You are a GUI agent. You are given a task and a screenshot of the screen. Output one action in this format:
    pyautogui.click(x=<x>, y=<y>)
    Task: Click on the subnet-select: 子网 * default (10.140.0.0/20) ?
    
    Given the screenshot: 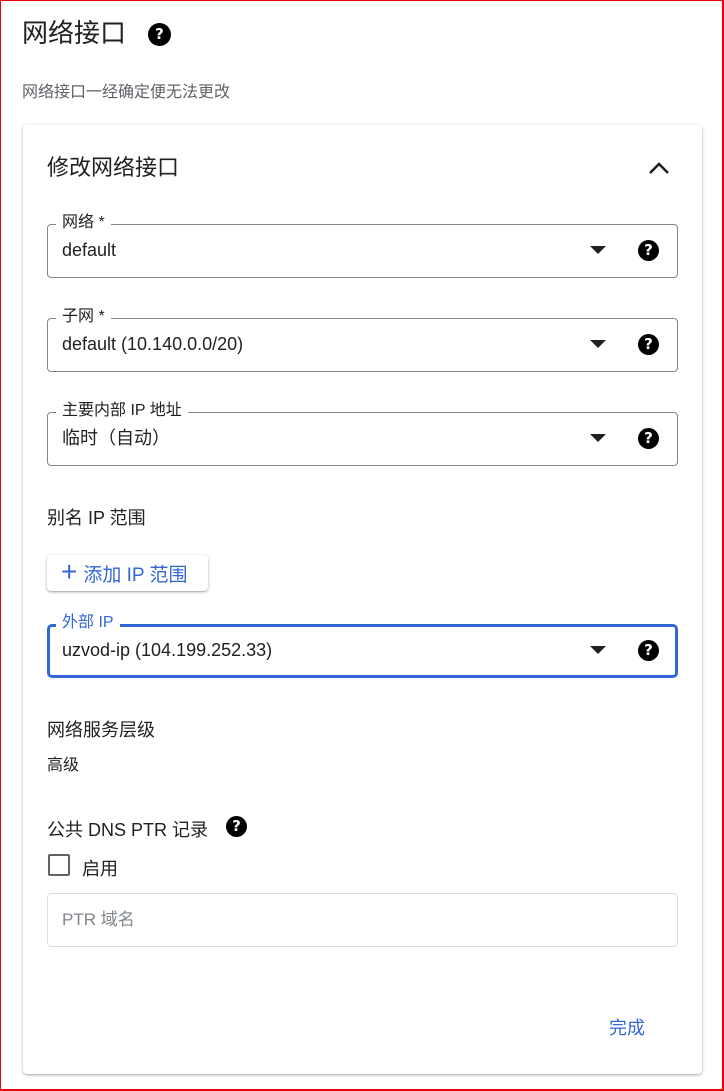 What is the action you would take?
    pyautogui.click(x=362, y=339)
    